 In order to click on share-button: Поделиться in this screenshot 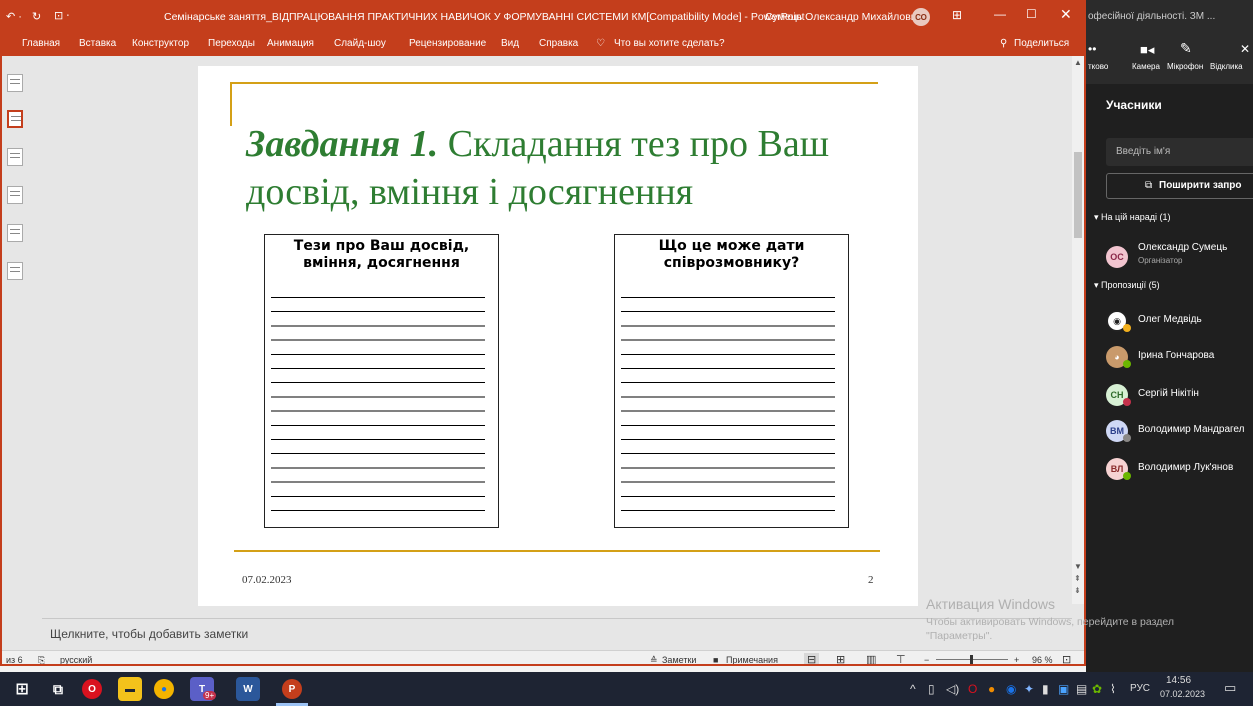, I will do `click(1041, 43)`.